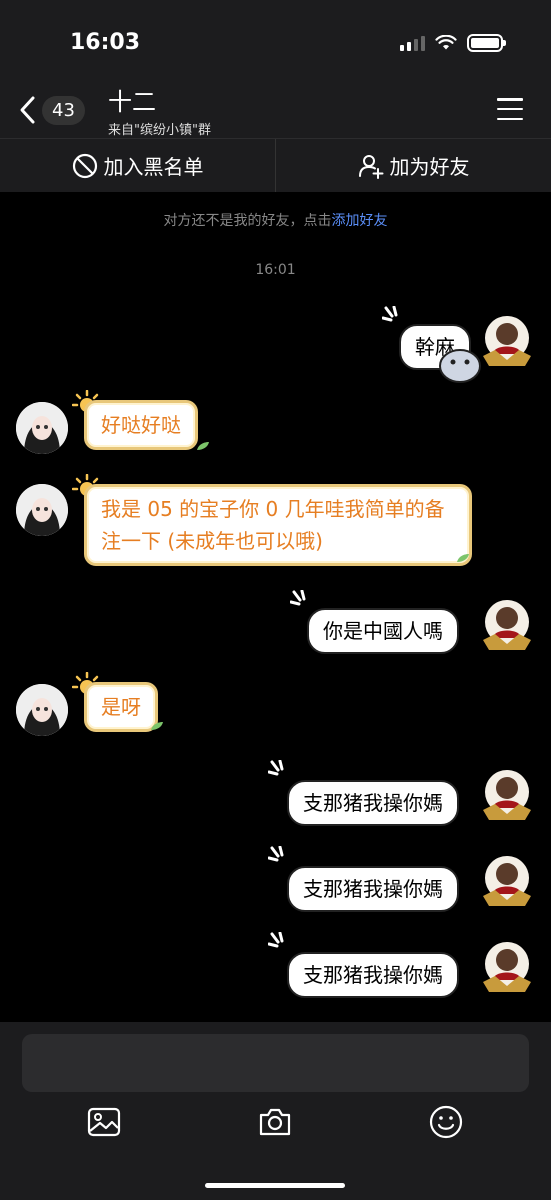  I want to click on message-timestamp: 16:01, so click(275, 270).